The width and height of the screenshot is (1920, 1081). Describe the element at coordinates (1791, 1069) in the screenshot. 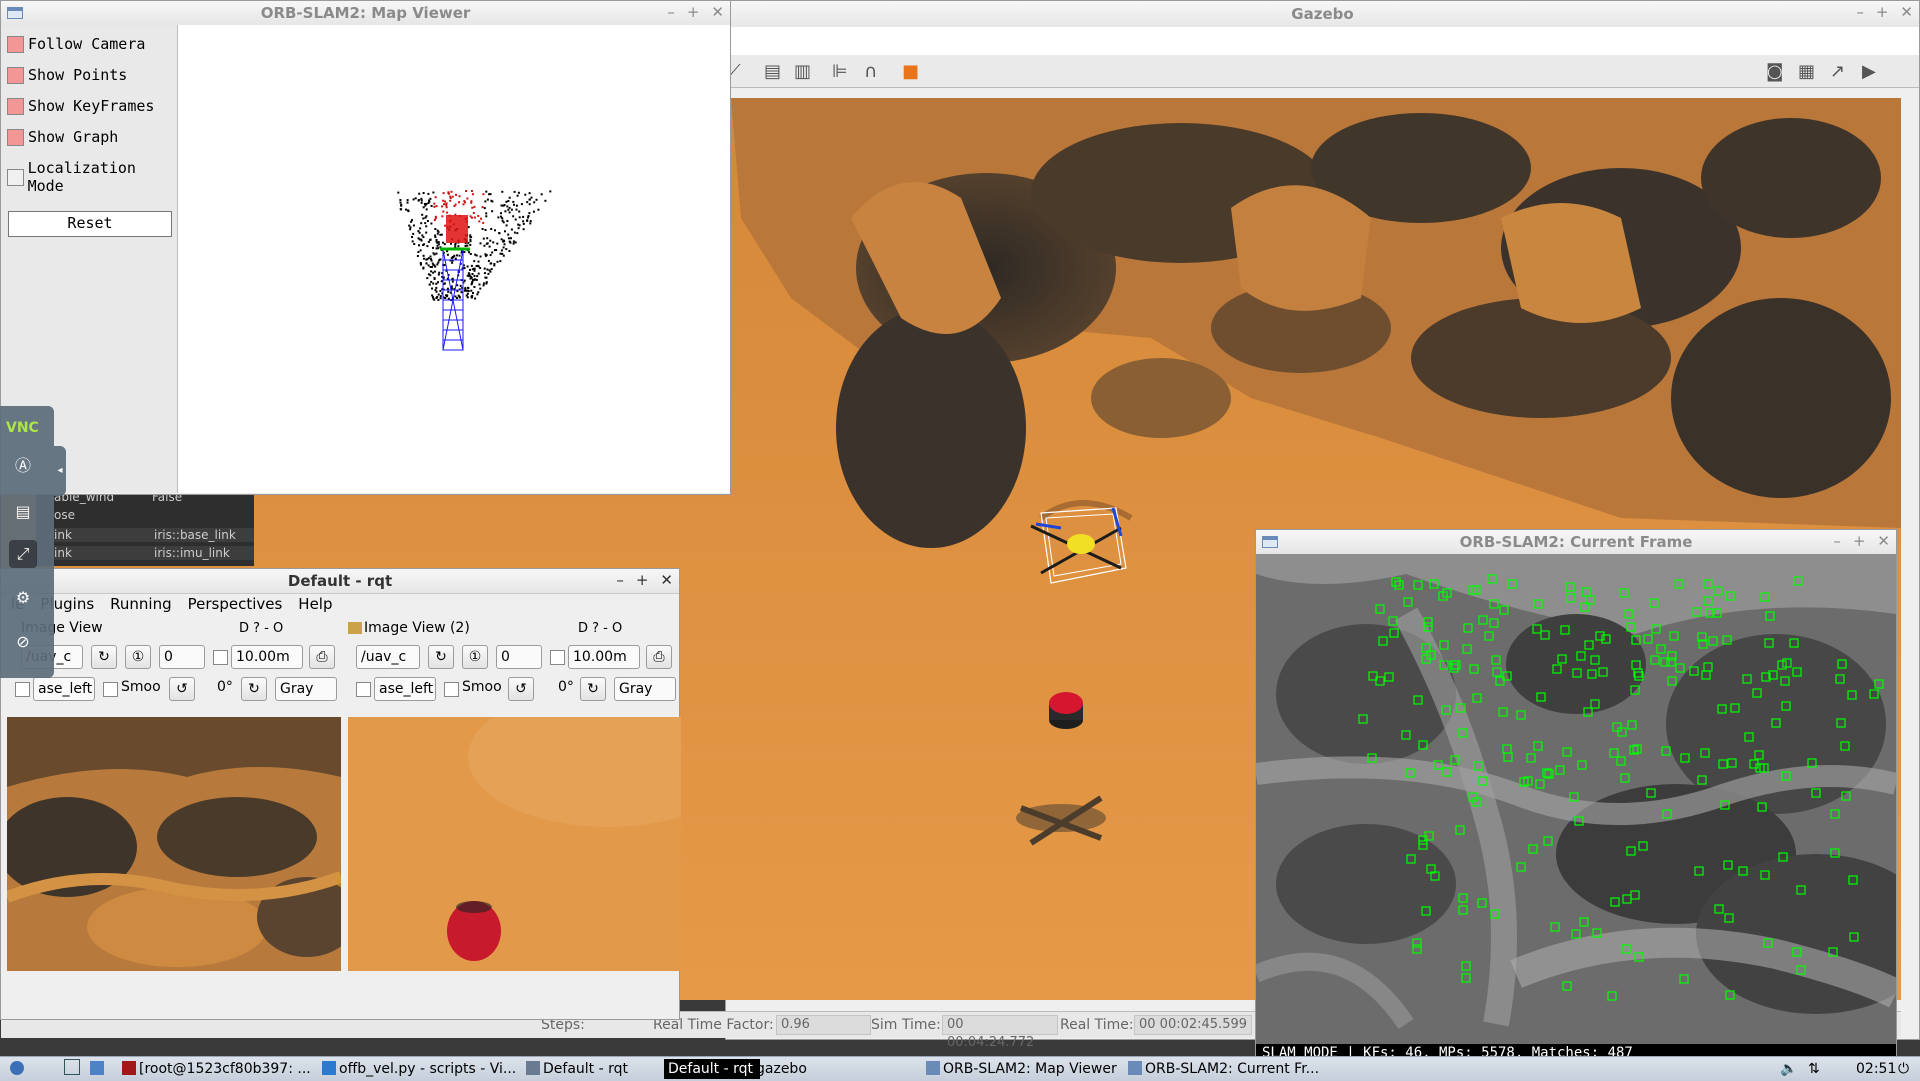

I see `volume-icon: 🔈` at that location.